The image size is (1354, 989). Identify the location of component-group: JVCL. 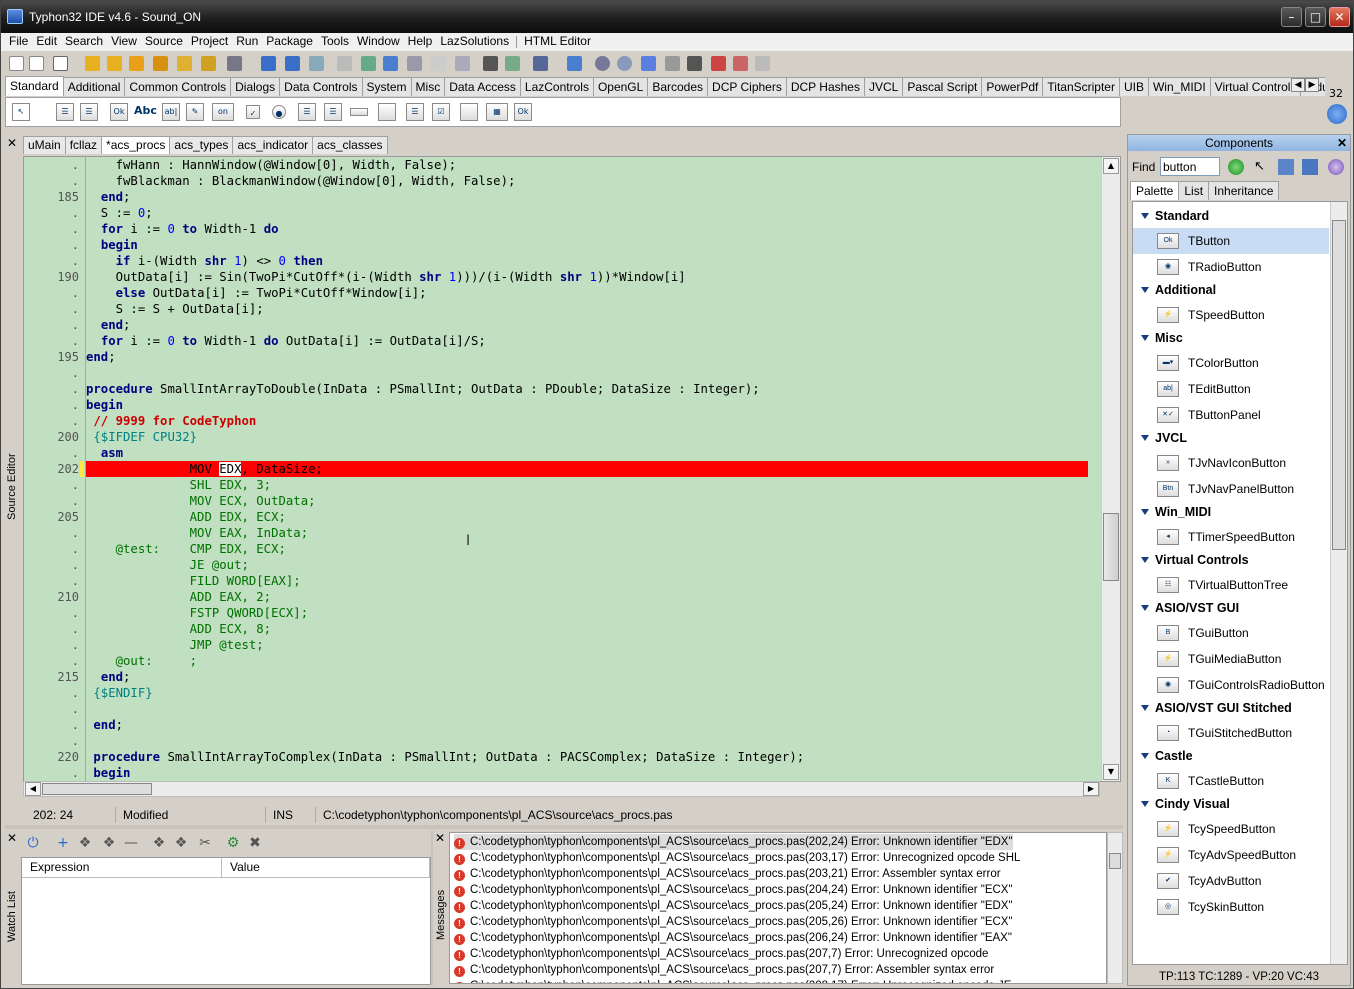
(1164, 438).